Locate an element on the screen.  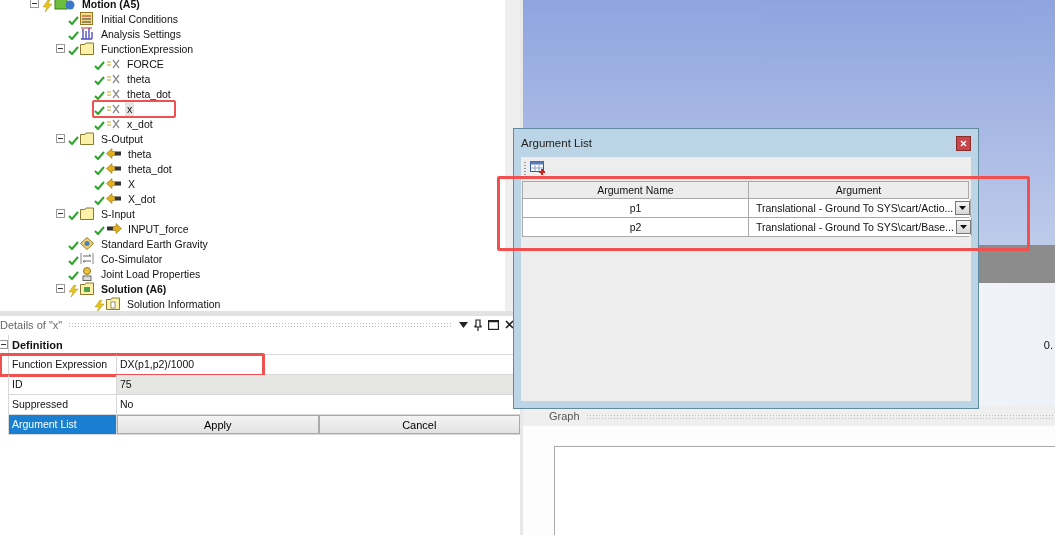
column-header: Argument is located at coordinates (859, 190).